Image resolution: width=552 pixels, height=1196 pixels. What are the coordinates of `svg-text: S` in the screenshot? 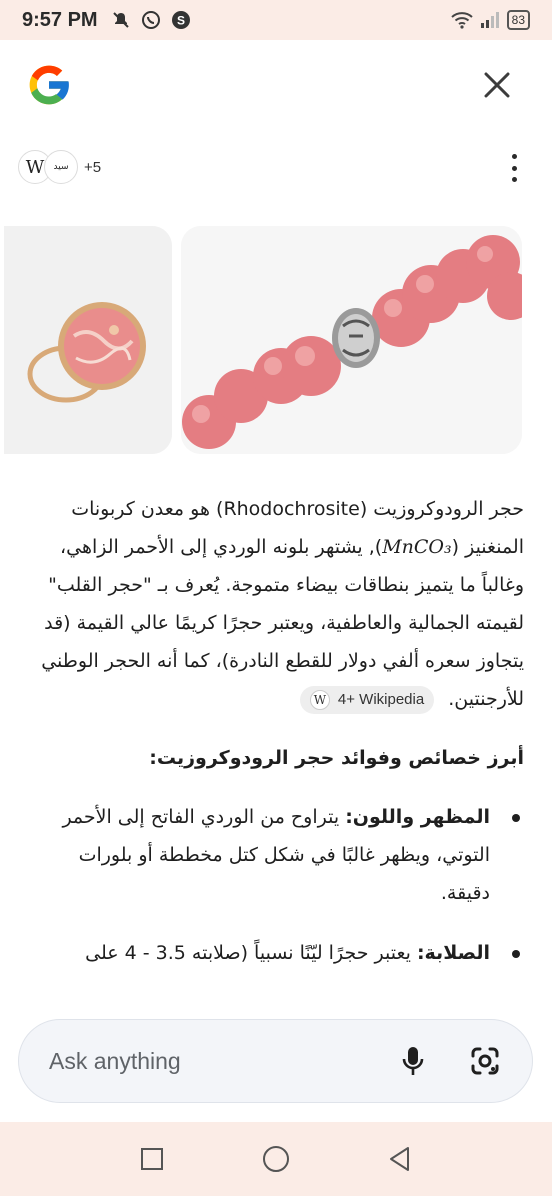 It's located at (181, 21).